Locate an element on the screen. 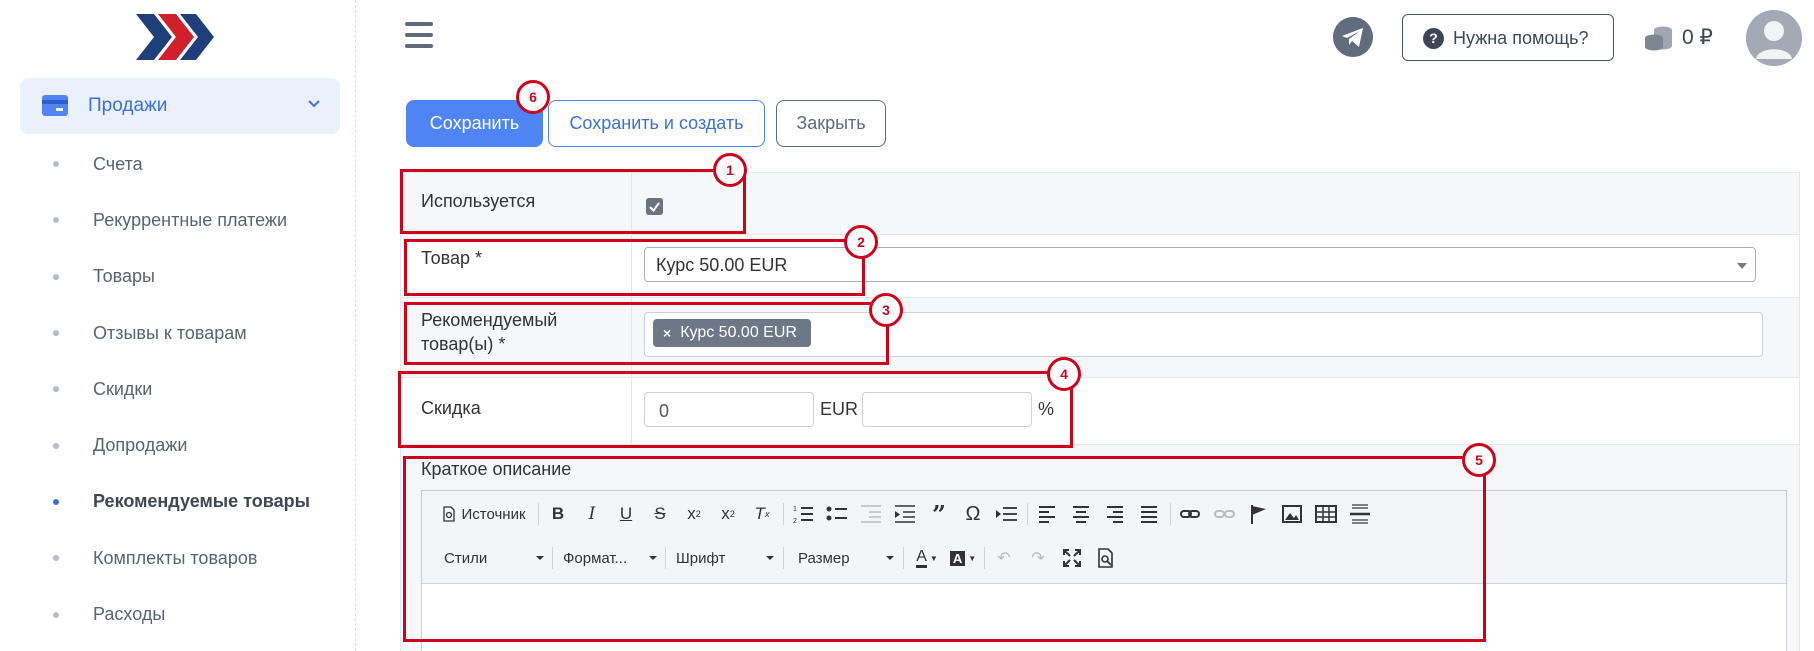 This screenshot has width=1814, height=651. bold-icon: B is located at coordinates (558, 514).